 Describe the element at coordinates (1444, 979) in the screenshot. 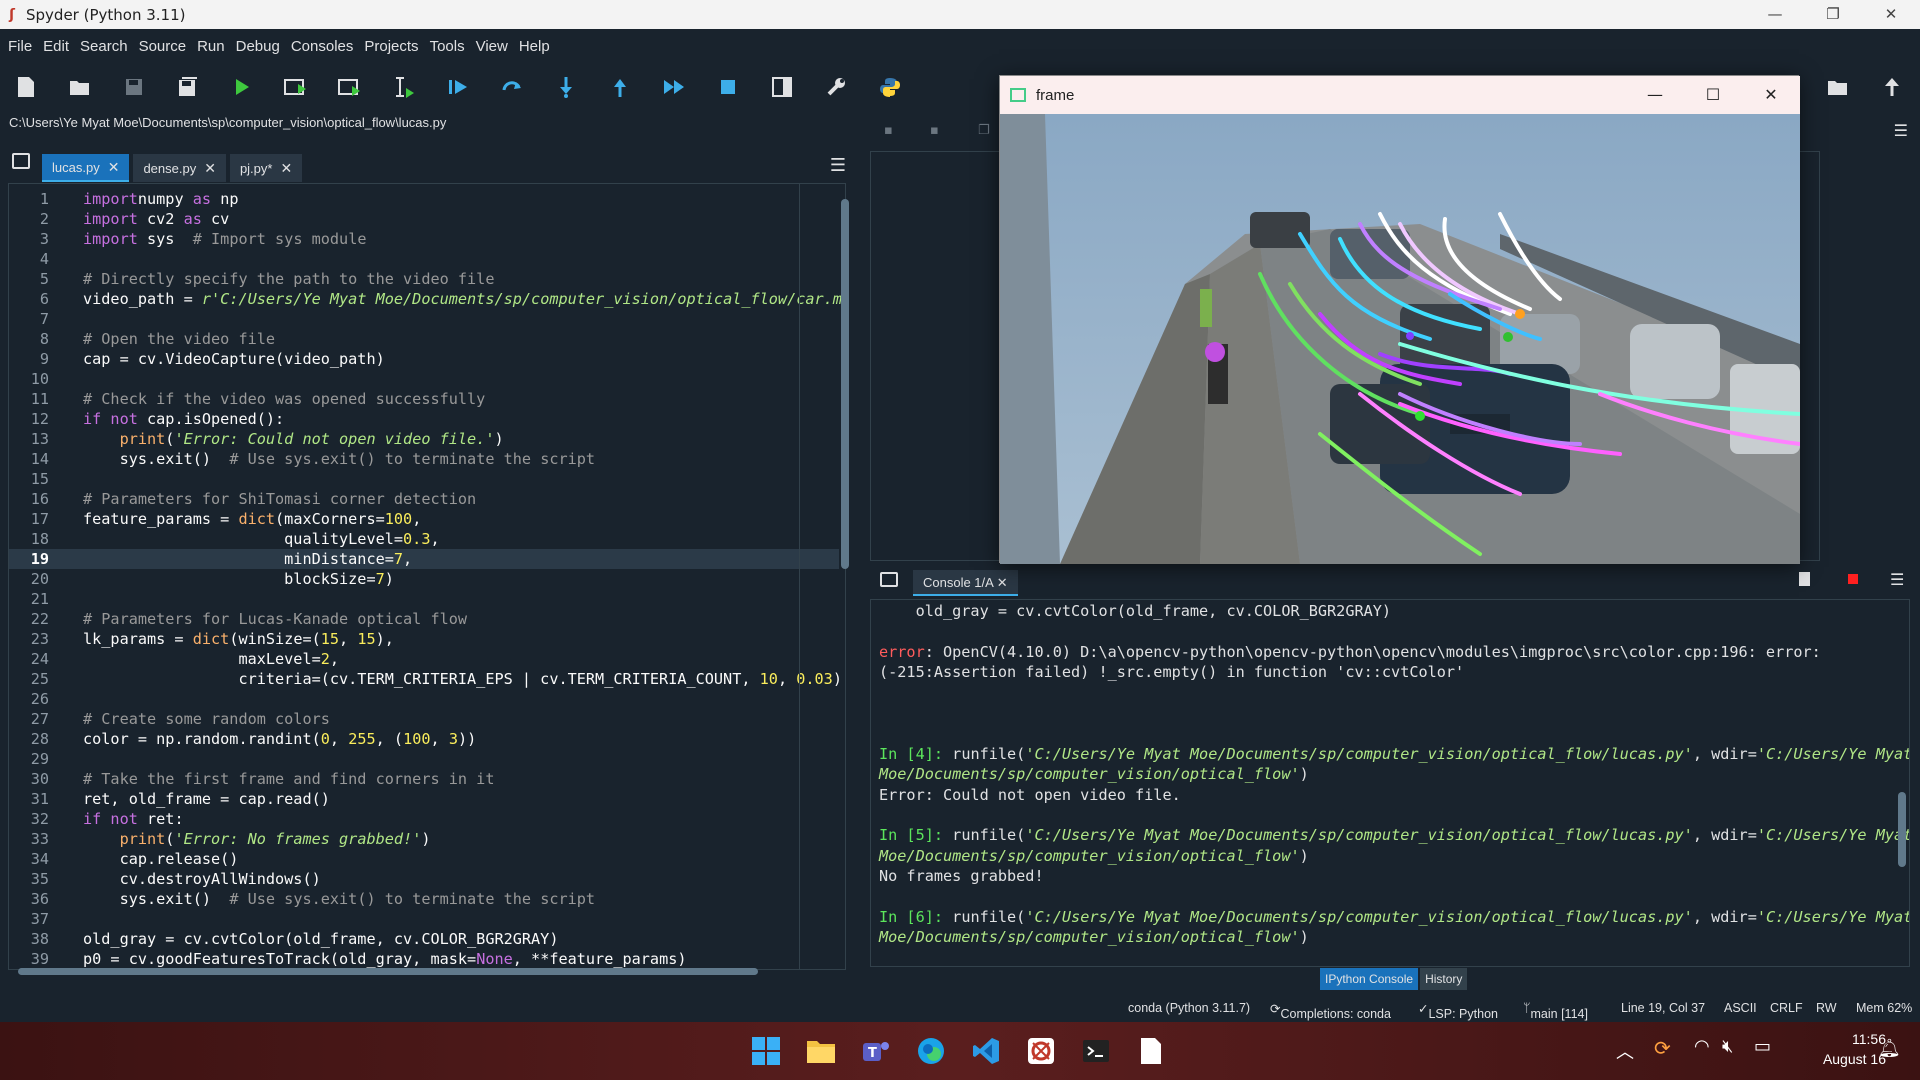

I see `tab-history: History` at that location.